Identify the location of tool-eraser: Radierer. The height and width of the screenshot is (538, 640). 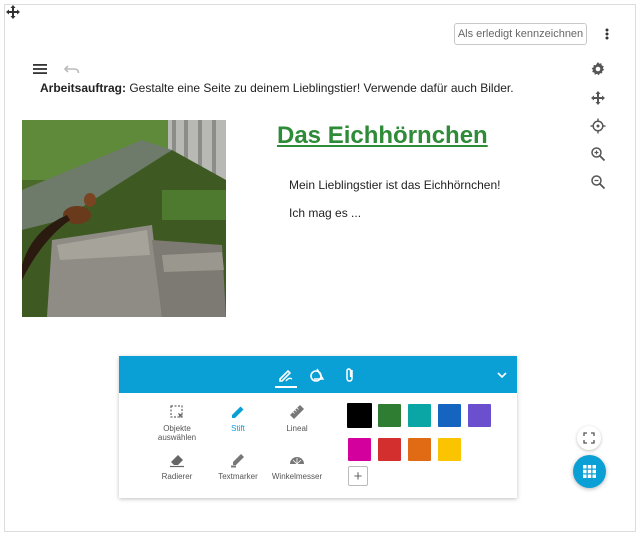
(177, 466).